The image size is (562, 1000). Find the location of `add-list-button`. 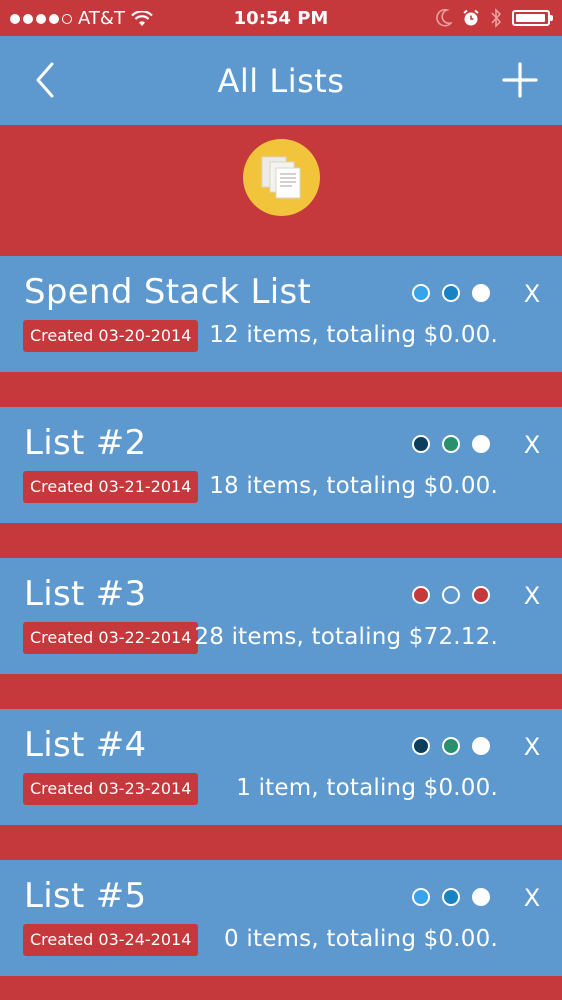

add-list-button is located at coordinates (520, 80).